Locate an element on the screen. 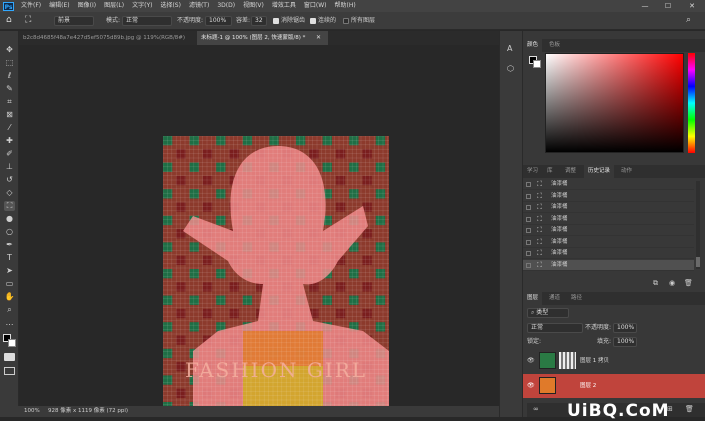 This screenshot has height=421, width=705. tab-actions: 动作 is located at coordinates (626, 171).